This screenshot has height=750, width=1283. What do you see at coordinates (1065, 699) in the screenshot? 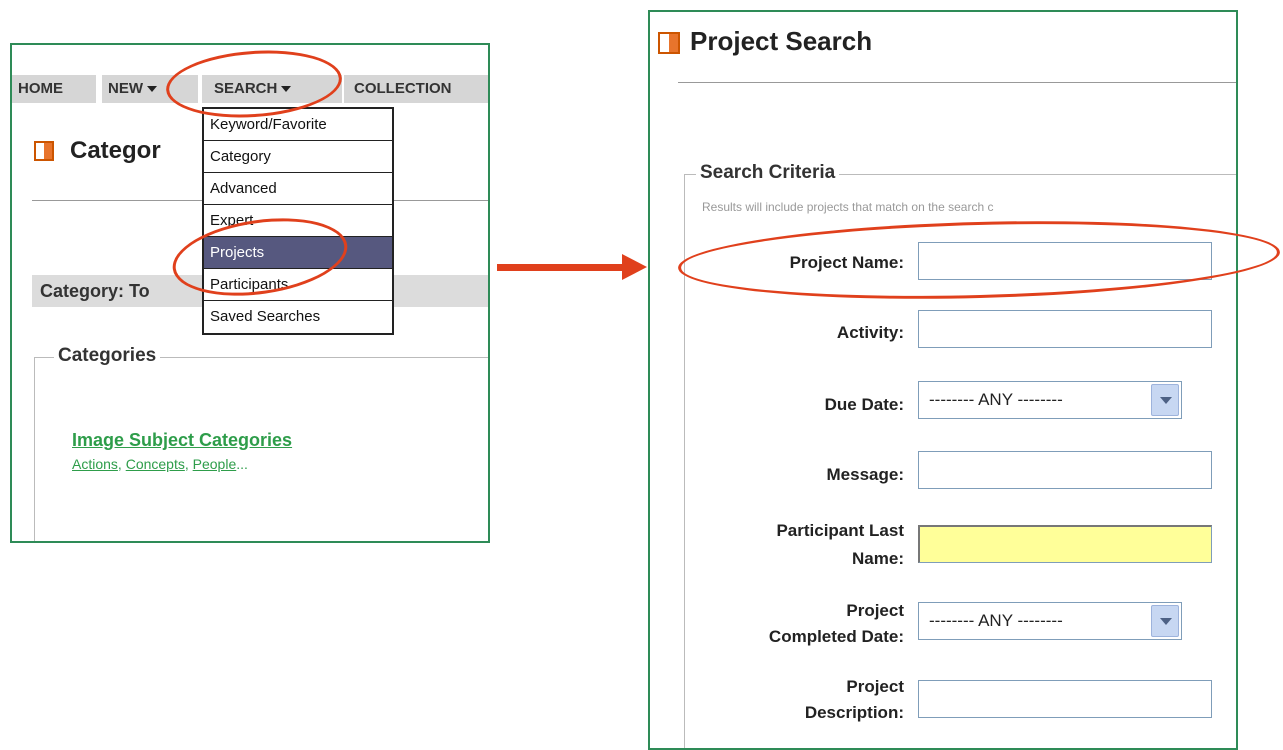
I see `project-description-input` at bounding box center [1065, 699].